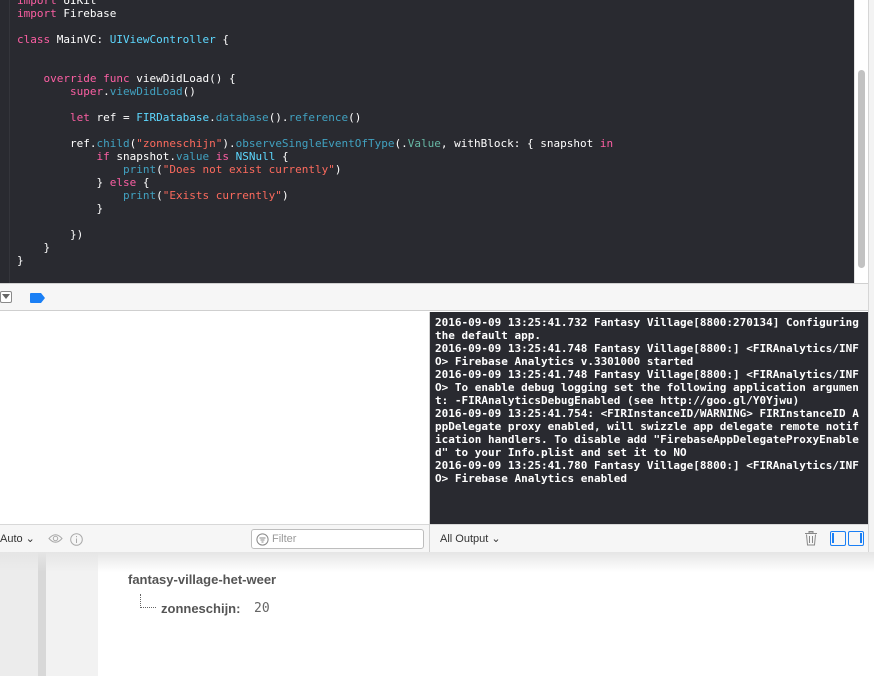  Describe the element at coordinates (142, 156) in the screenshot. I see `code-token: snapshot.` at that location.